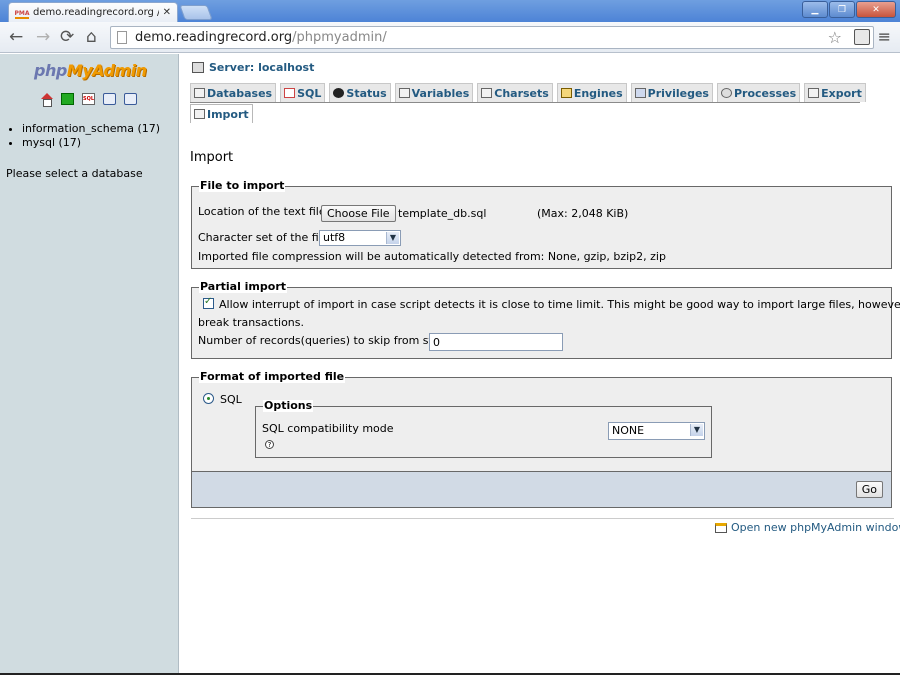 This screenshot has width=900, height=675. I want to click on skip-records-input: 0, so click(496, 342).